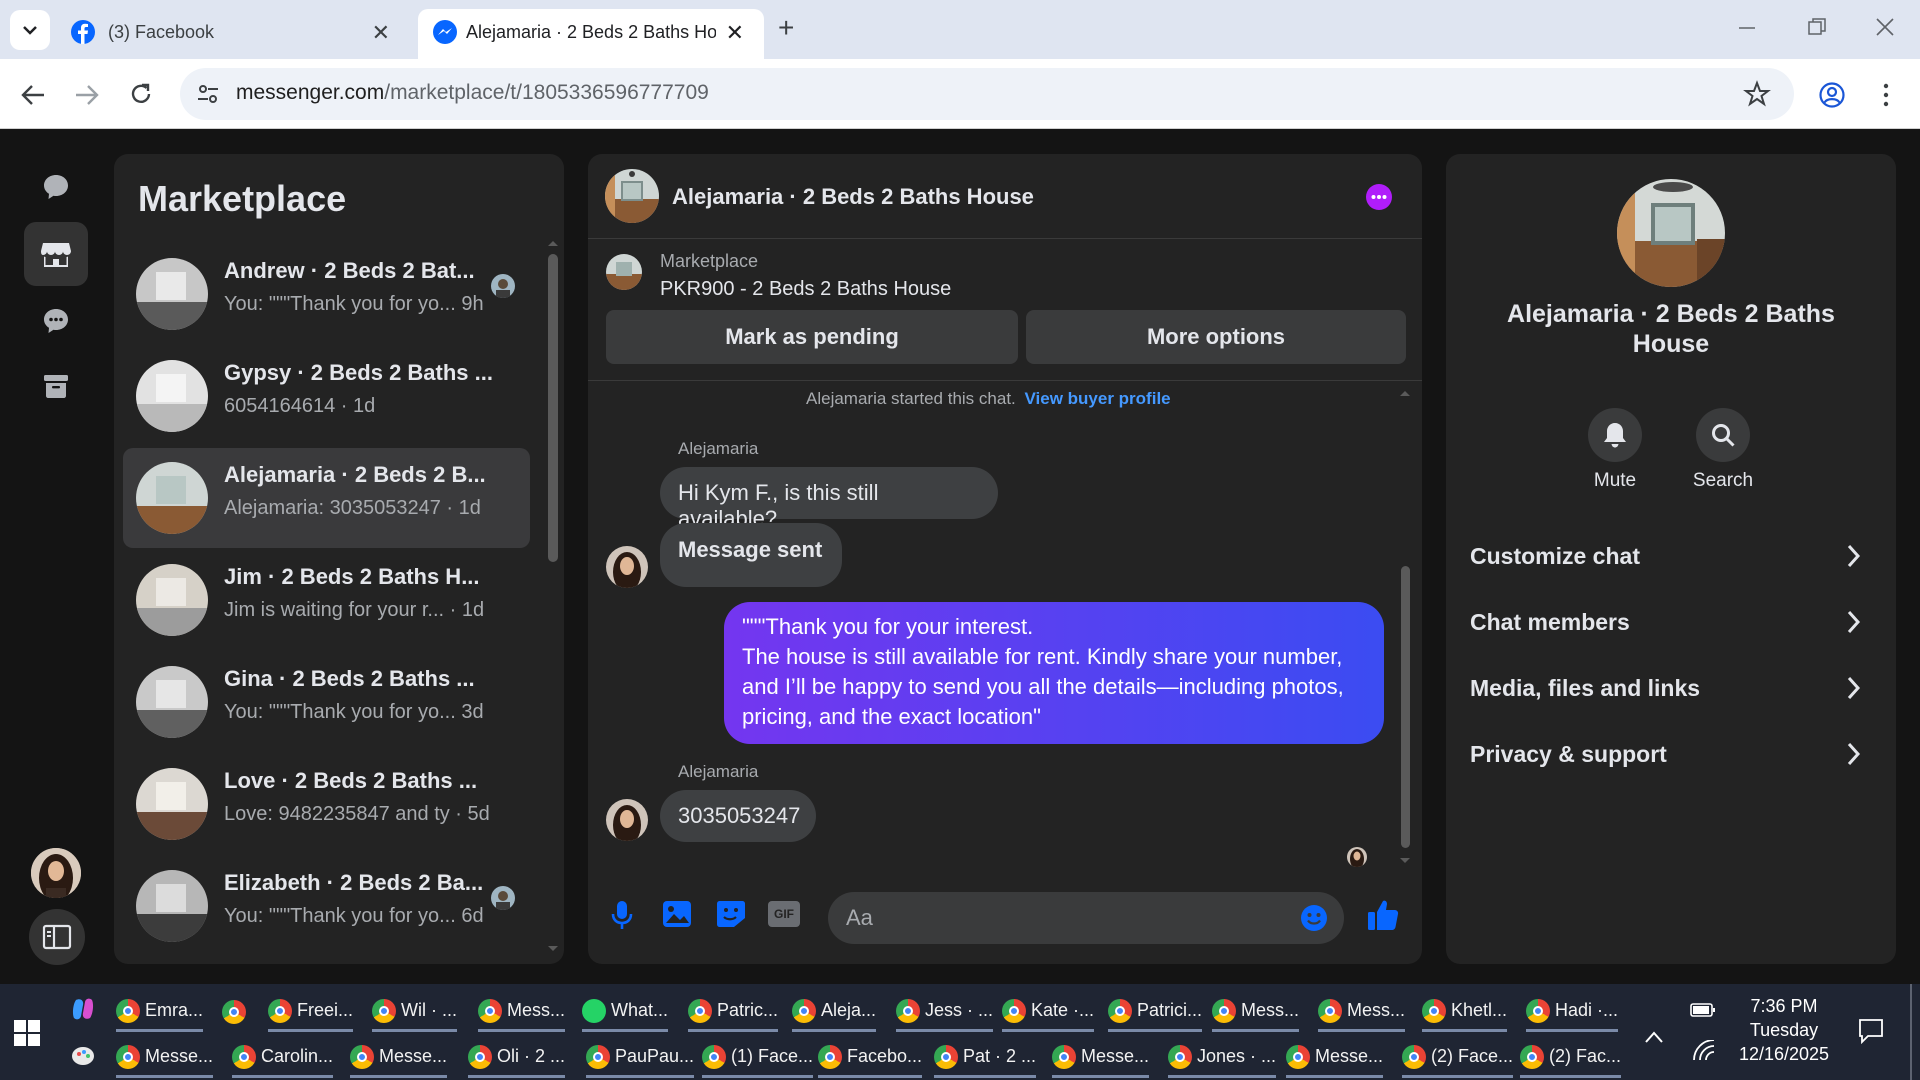 The width and height of the screenshot is (1920, 1080). Describe the element at coordinates (751, 555) in the screenshot. I see `incoming-message: Message sent` at that location.